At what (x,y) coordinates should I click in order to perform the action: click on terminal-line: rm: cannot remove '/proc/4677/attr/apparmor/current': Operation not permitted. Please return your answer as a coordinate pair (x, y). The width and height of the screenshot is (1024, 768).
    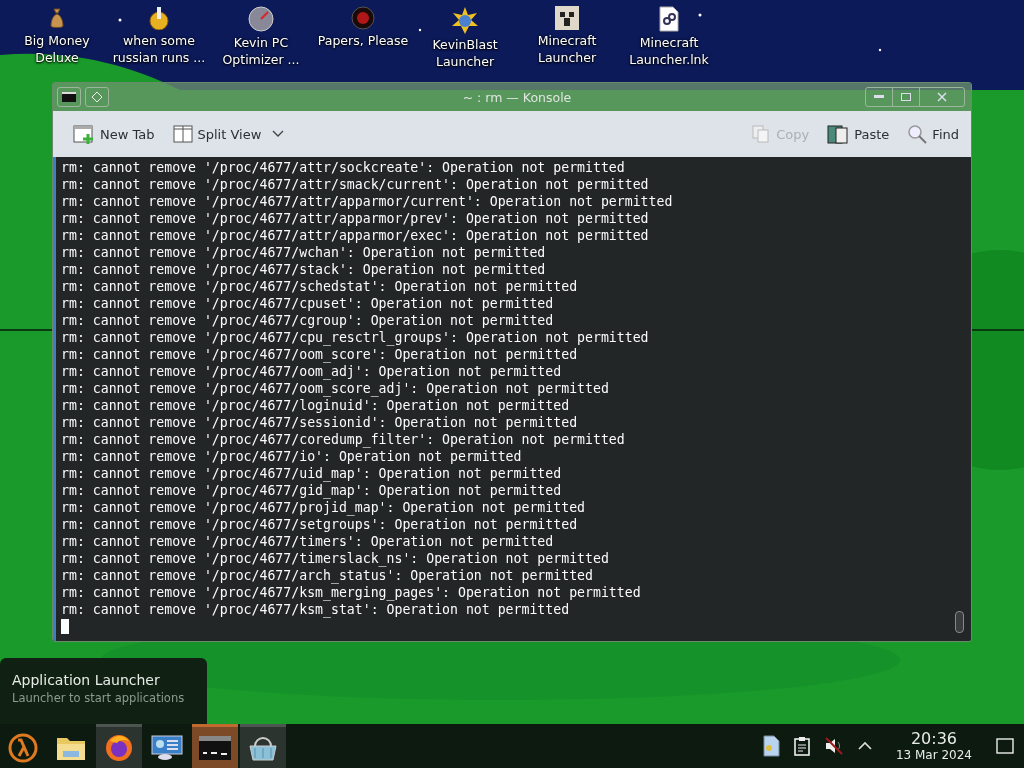
    Looking at the image, I should click on (367, 201).